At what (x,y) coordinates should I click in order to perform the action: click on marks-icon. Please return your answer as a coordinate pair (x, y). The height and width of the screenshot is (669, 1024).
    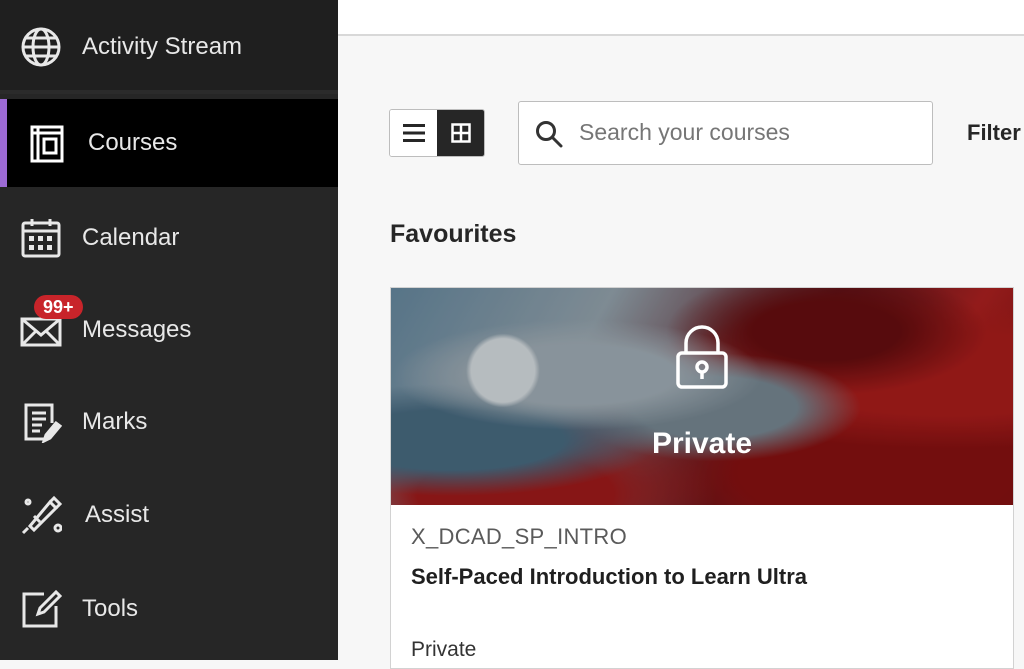
    Looking at the image, I should click on (41, 422).